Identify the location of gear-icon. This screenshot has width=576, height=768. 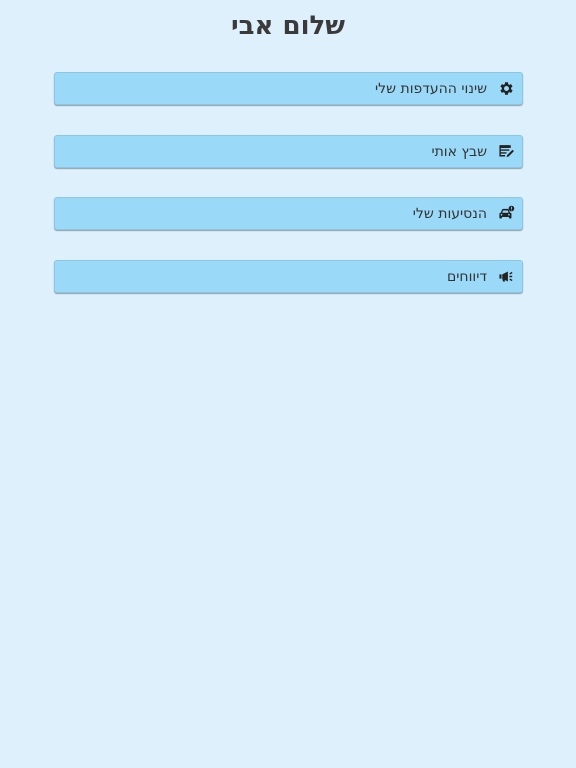
(506, 89).